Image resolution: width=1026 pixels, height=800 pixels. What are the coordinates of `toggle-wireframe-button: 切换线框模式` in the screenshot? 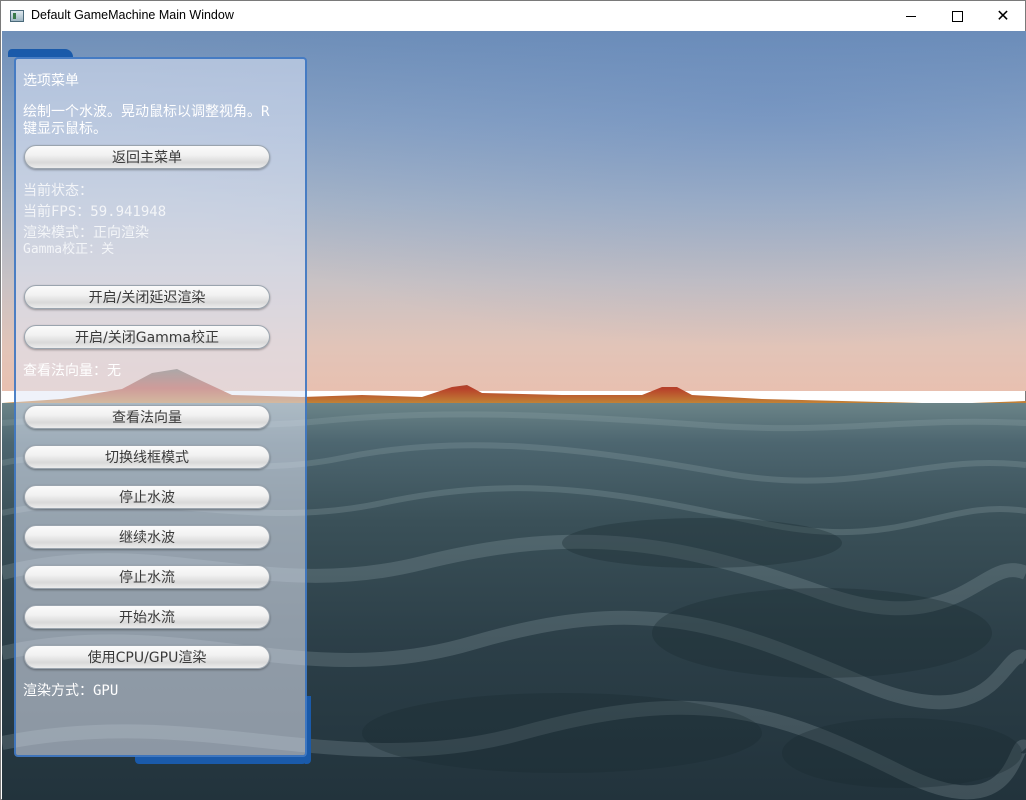 It's located at (147, 457).